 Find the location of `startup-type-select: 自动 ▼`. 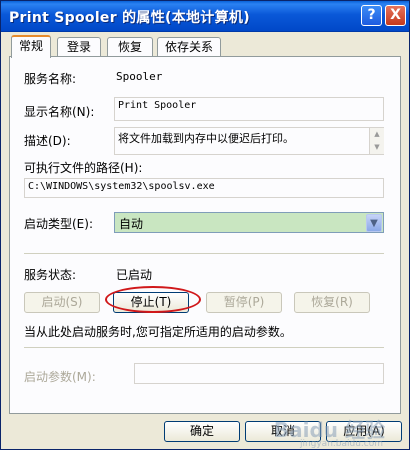

startup-type-select: 自动 ▼ is located at coordinates (249, 222).